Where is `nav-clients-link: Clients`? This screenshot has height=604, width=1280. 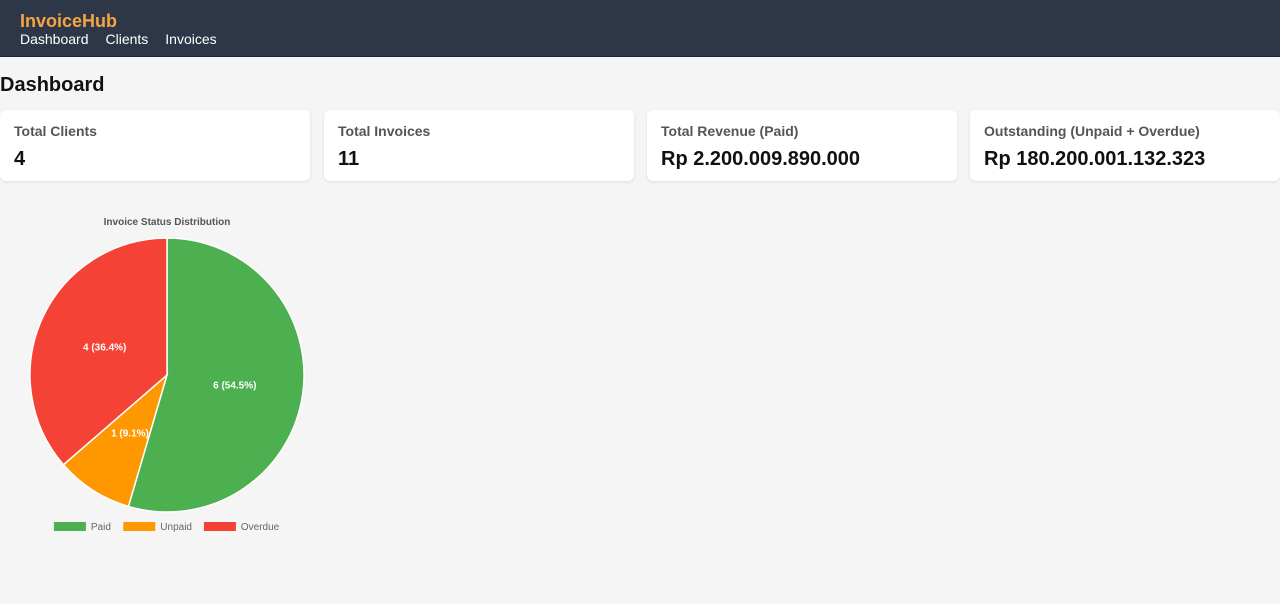
nav-clients-link: Clients is located at coordinates (127, 39).